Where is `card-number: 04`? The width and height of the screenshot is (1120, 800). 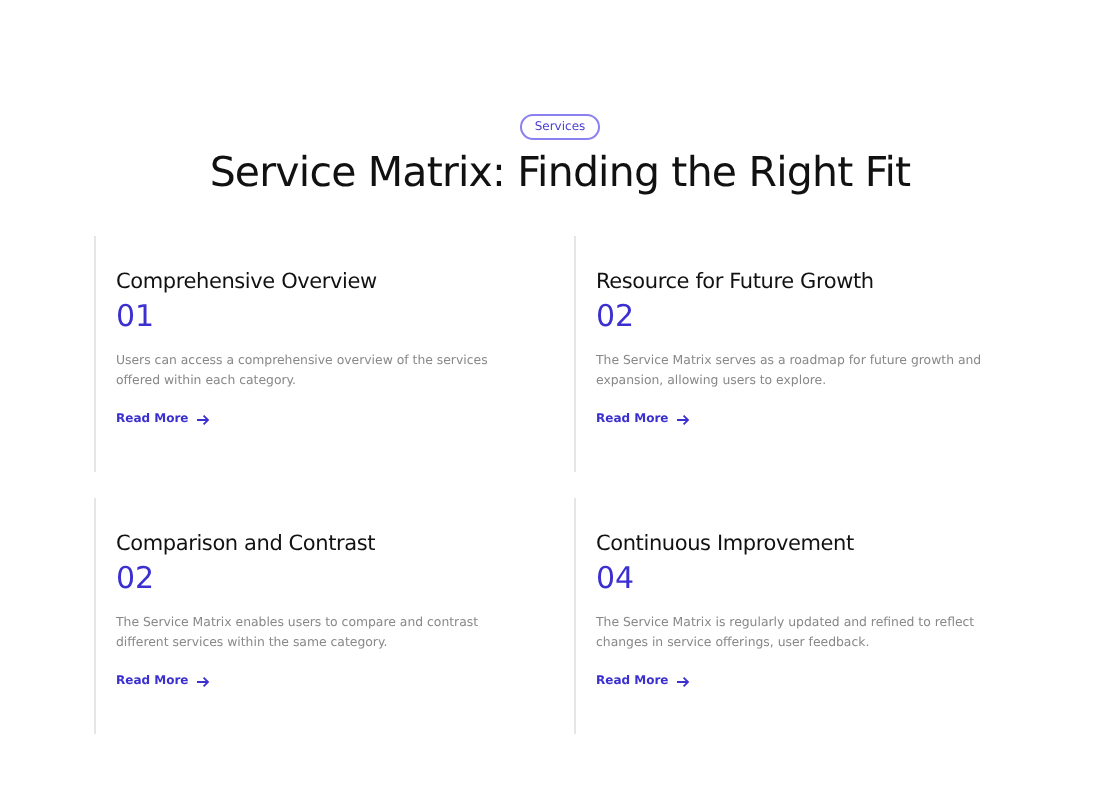
card-number: 04 is located at coordinates (615, 578).